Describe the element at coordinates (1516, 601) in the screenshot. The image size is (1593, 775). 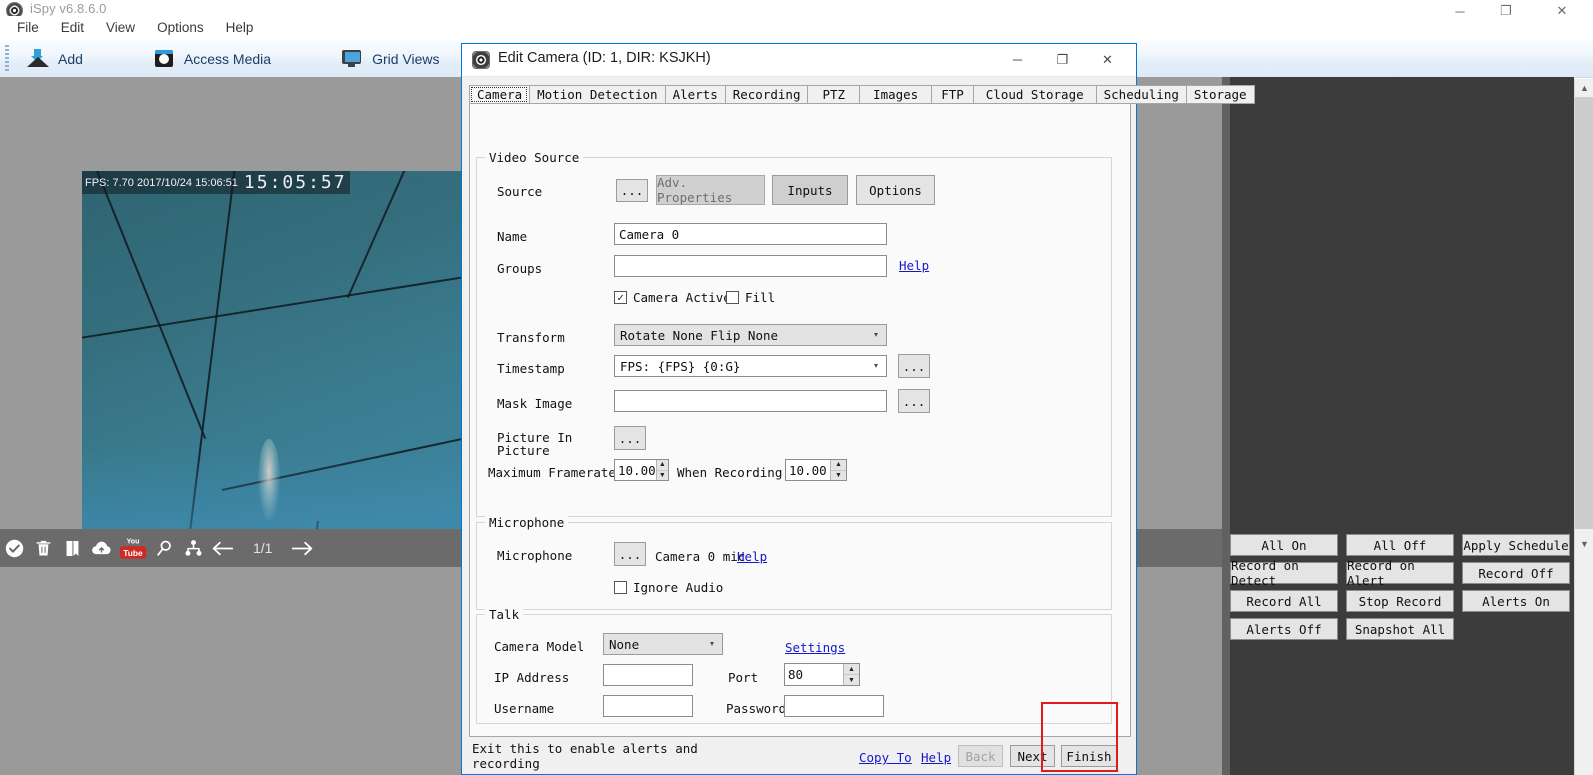
I see `alerts-on-button: Alerts On` at that location.